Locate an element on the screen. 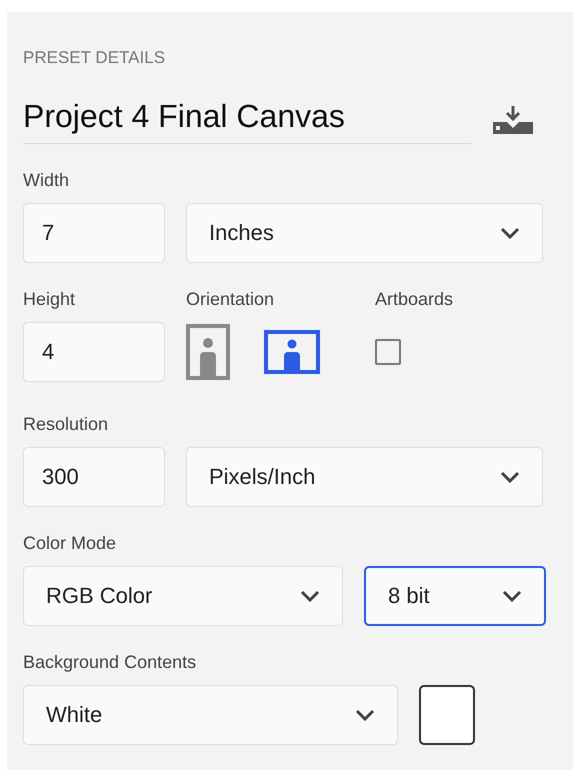  width-field: 7 is located at coordinates (94, 233).